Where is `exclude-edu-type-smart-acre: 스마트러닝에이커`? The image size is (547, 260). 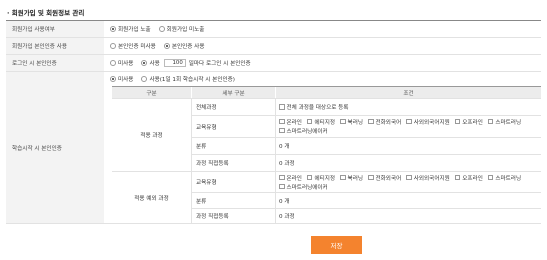
exclude-edu-type-smart-acre: 스마트러닝에이커 is located at coordinates (303, 187).